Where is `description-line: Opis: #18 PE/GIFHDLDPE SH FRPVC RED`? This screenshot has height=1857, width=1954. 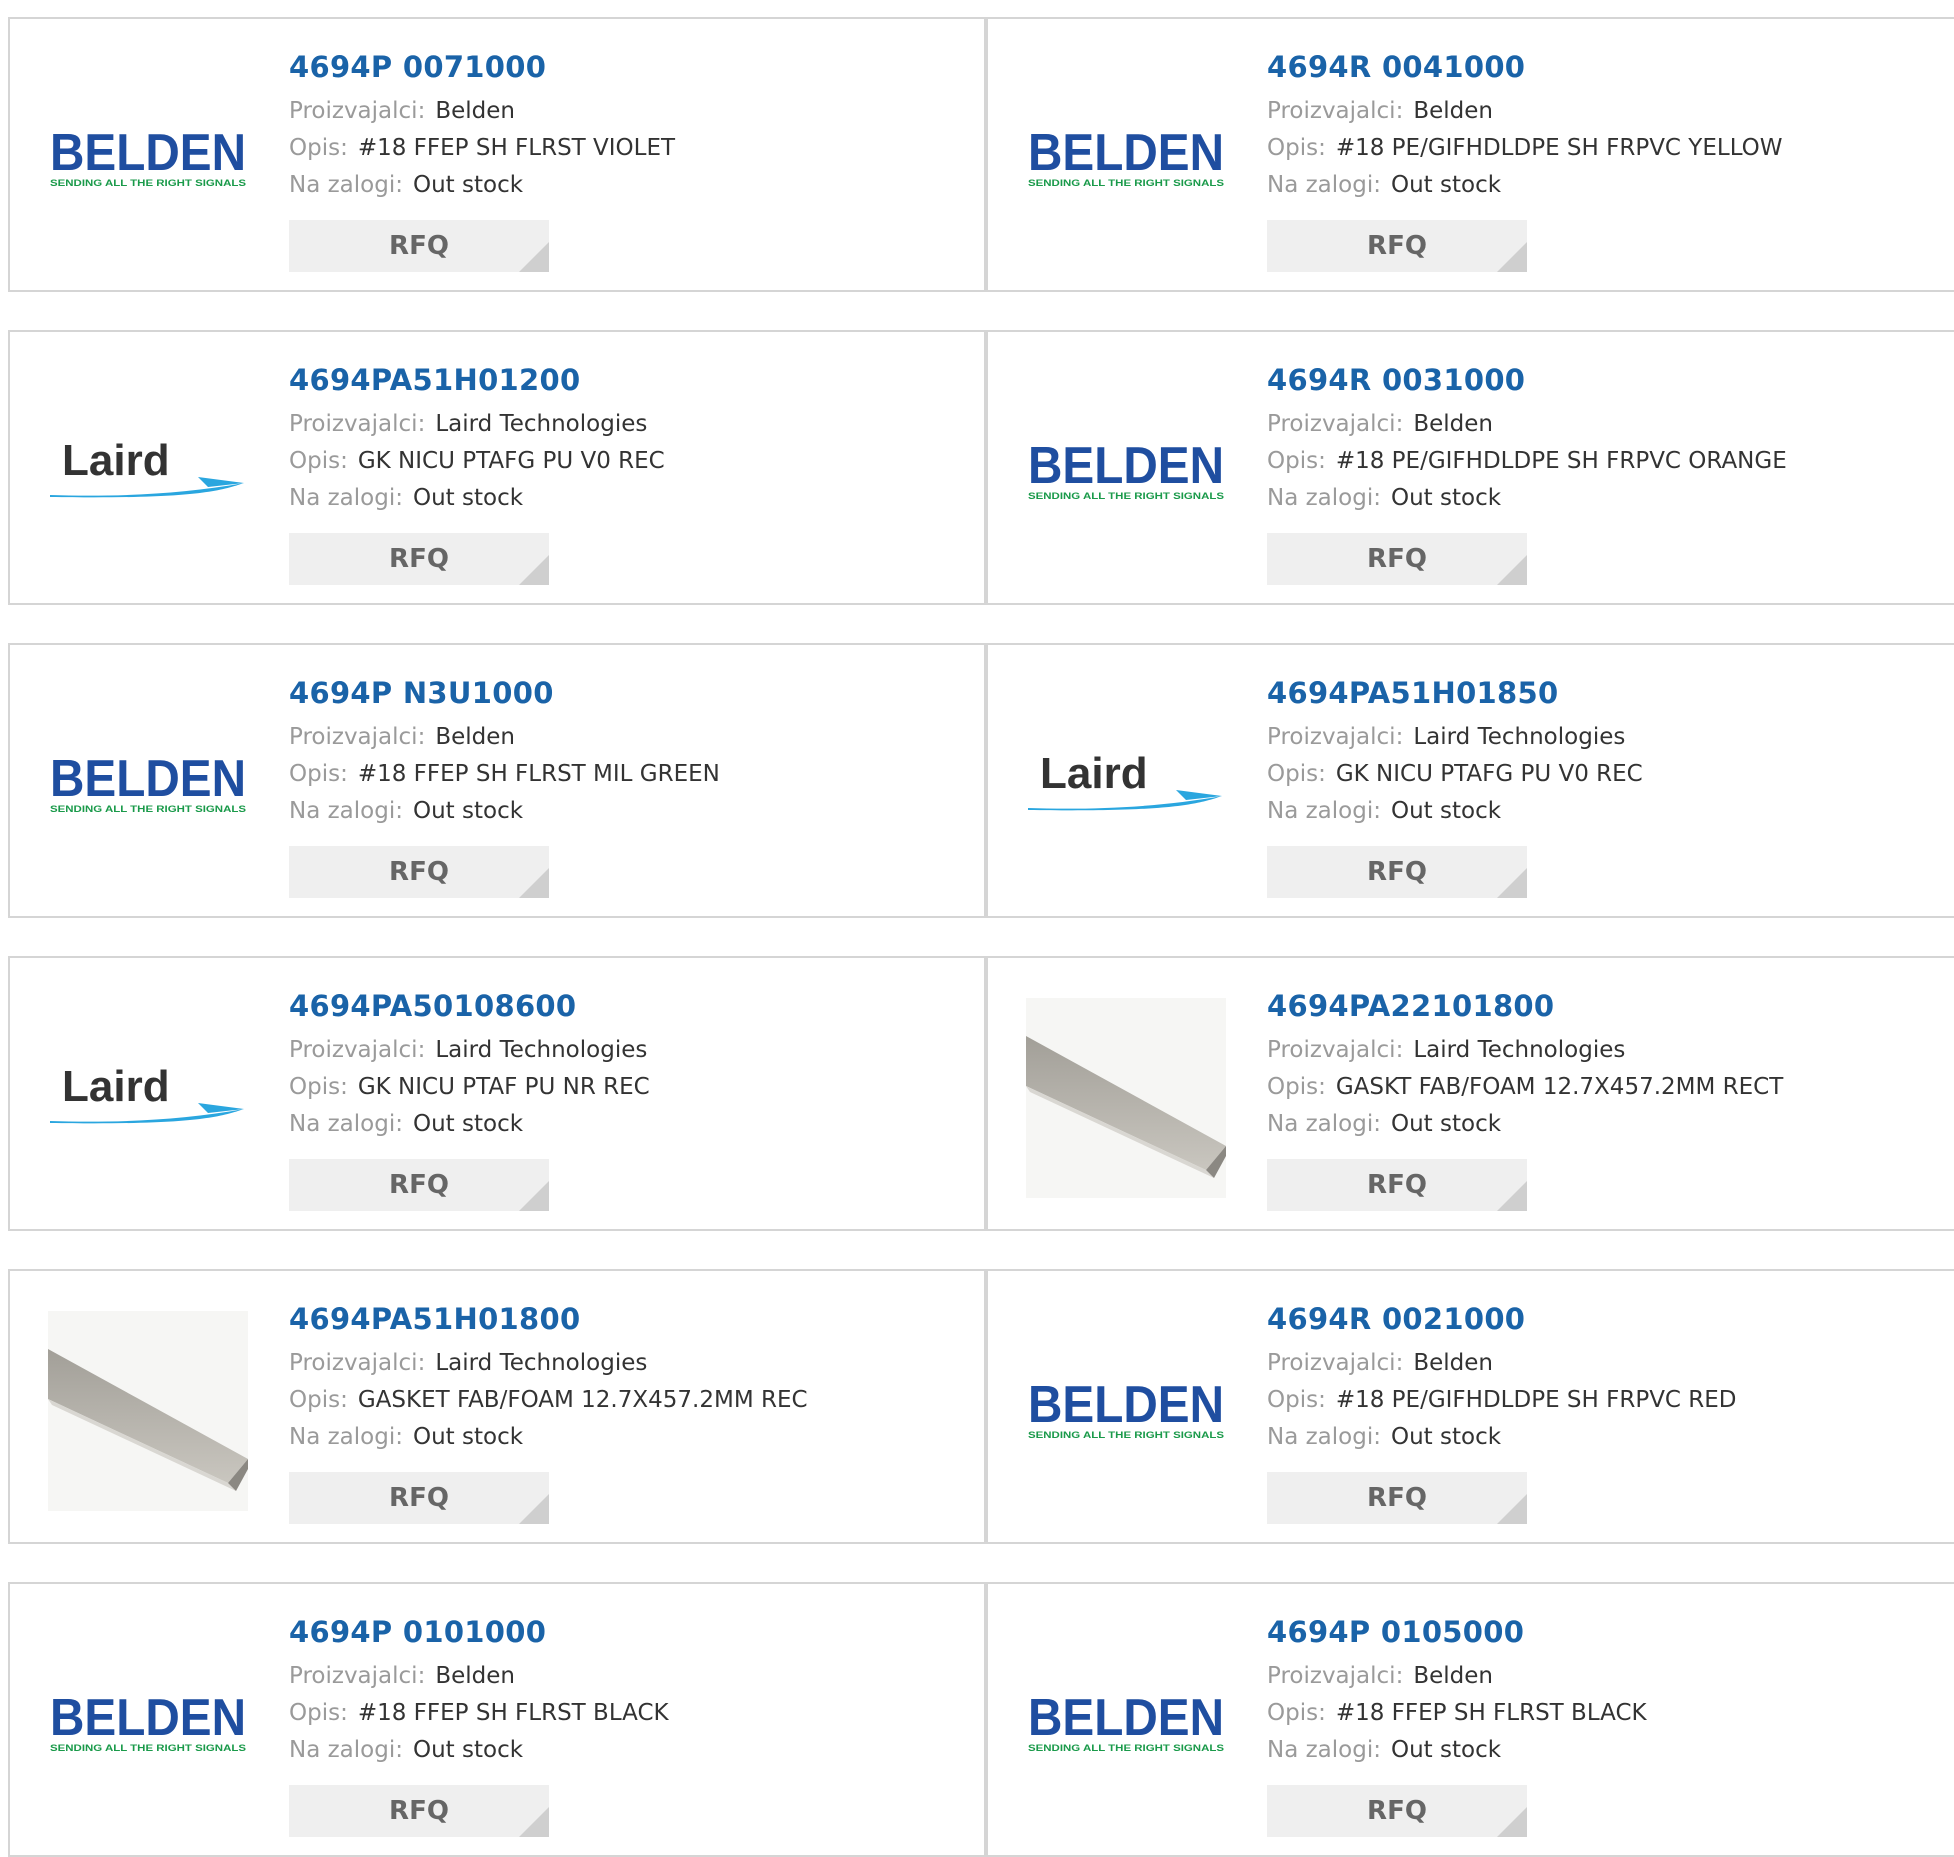 description-line: Opis: #18 PE/GIFHDLDPE SH FRPVC RED is located at coordinates (1502, 1400).